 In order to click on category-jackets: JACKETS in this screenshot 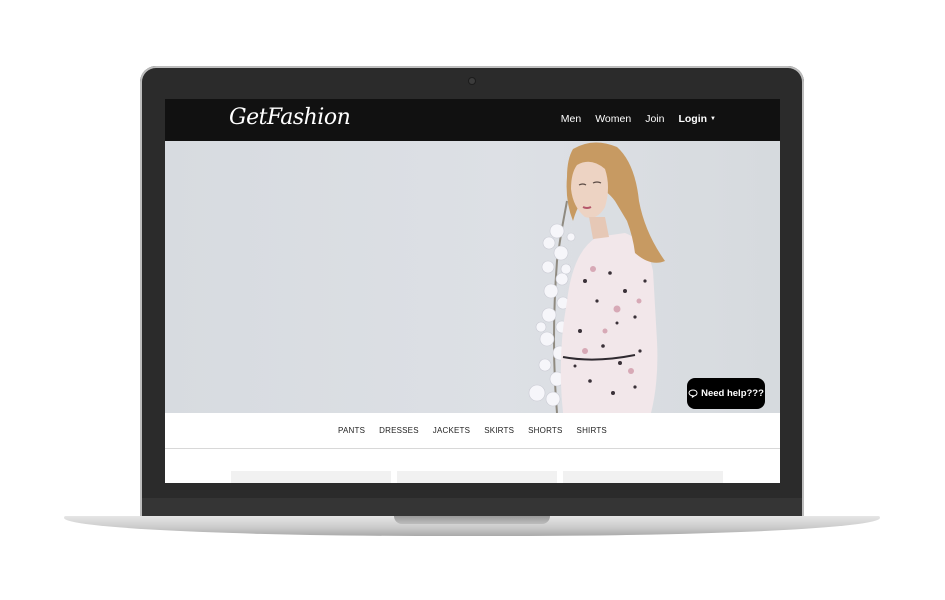, I will do `click(451, 430)`.